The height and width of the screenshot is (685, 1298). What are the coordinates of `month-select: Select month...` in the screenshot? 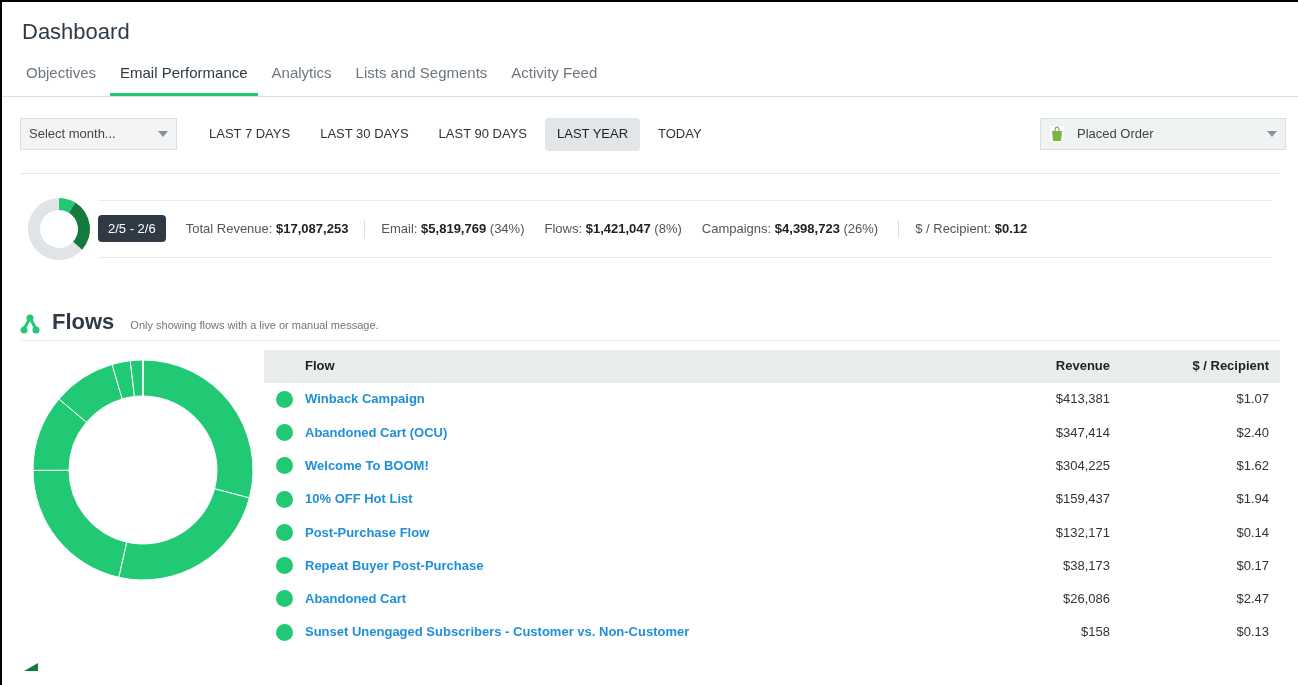 It's located at (98, 134).